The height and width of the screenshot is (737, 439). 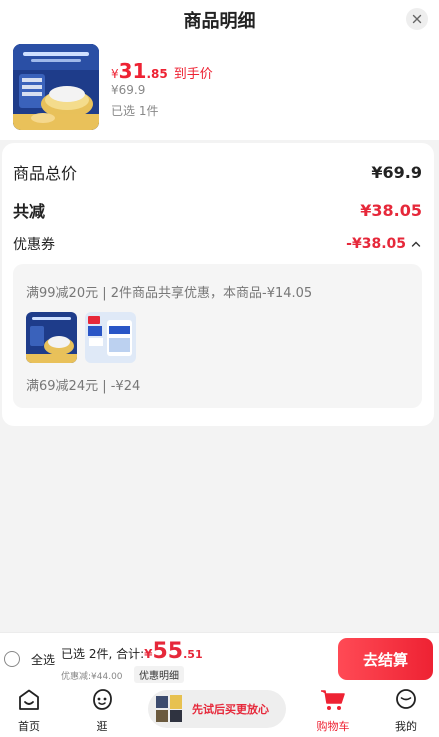 What do you see at coordinates (333, 700) in the screenshot?
I see `cart-icon` at bounding box center [333, 700].